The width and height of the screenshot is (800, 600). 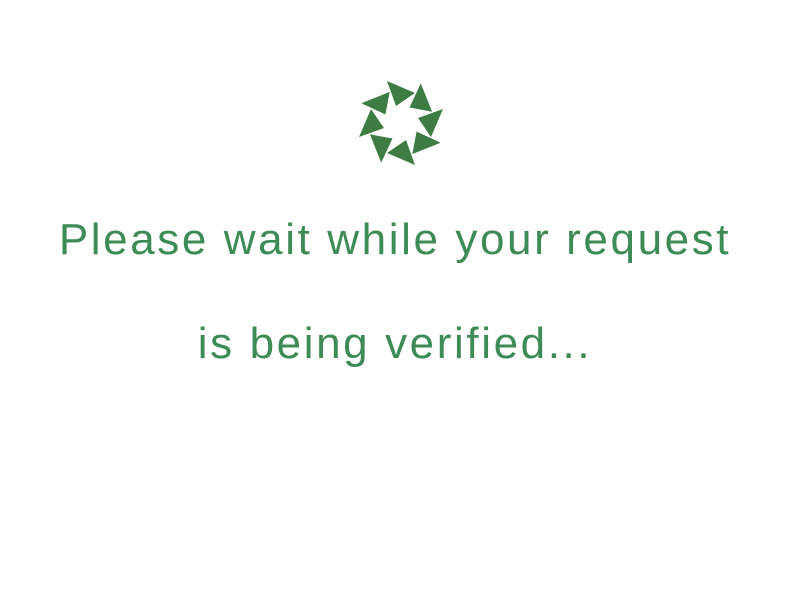 I want to click on message-line-1: Please wait while your request, so click(x=395, y=239).